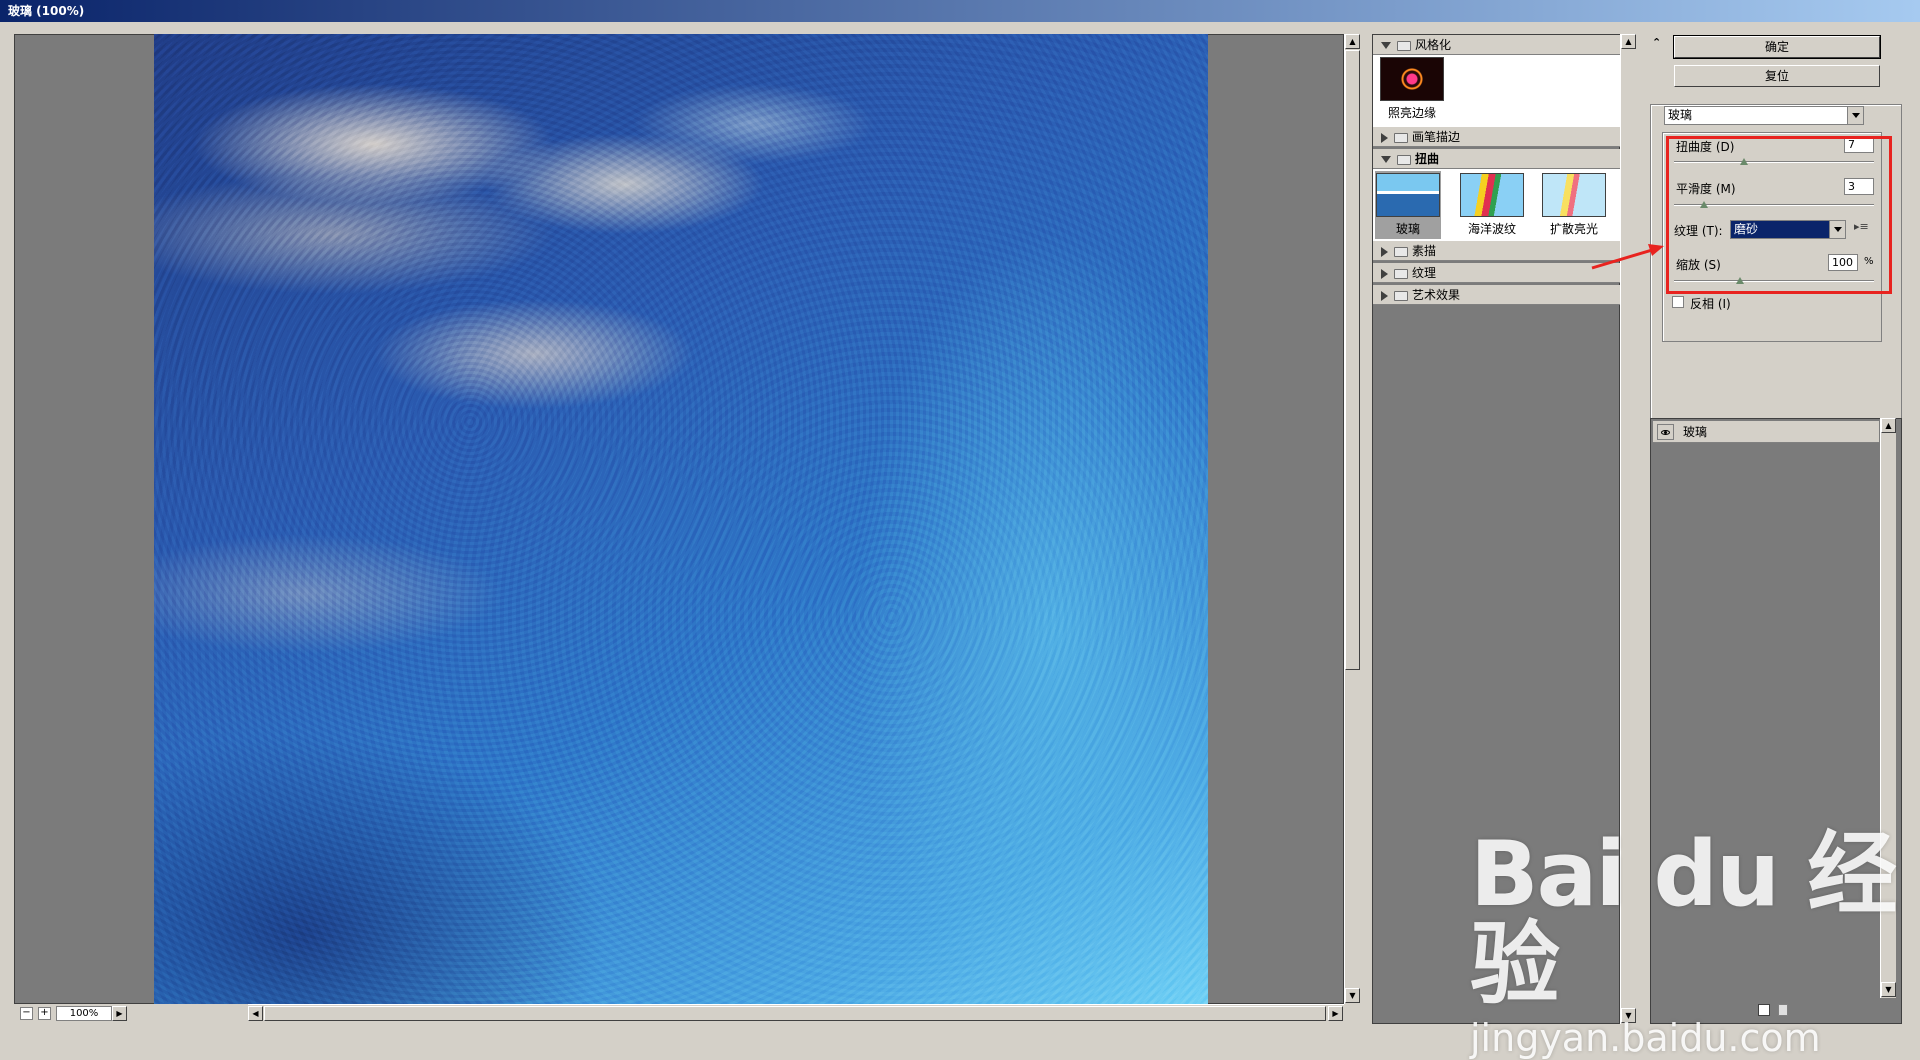 Image resolution: width=1920 pixels, height=1060 pixels. I want to click on thumb-glowing-edges: 照亮边缘, so click(1412, 89).